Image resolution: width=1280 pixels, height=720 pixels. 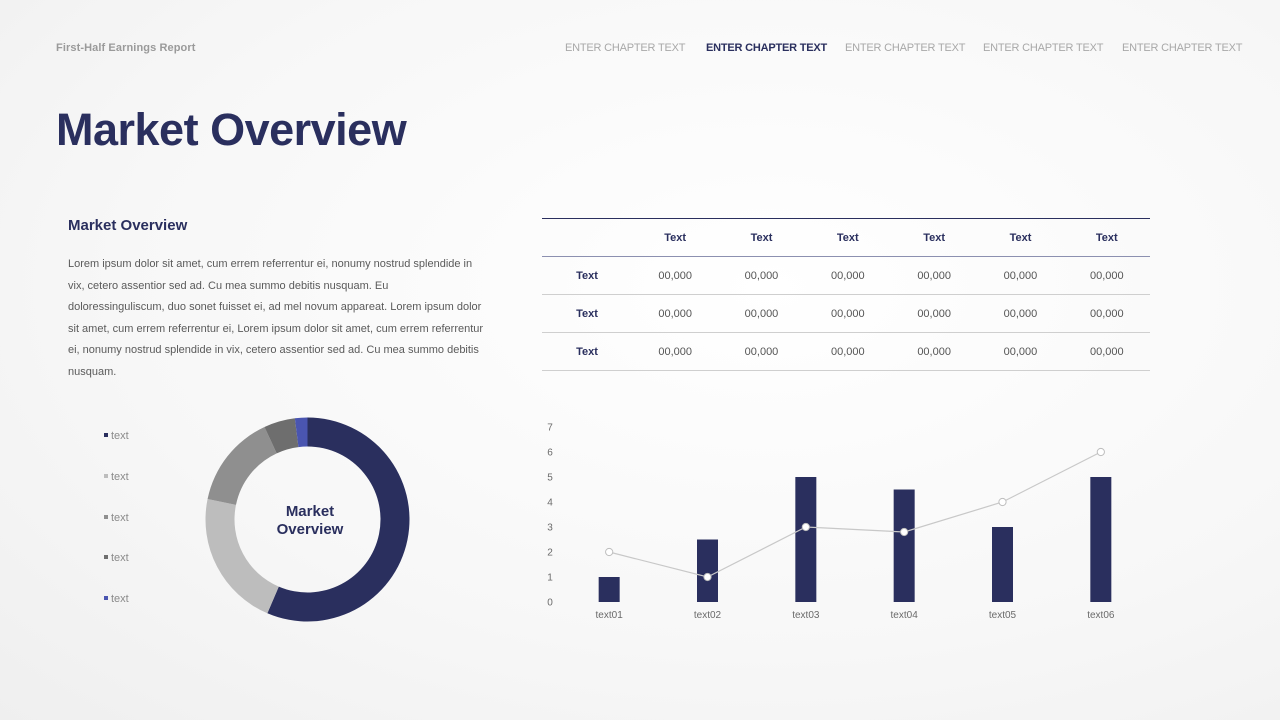 I want to click on section-heading: Market Overview, so click(x=128, y=225).